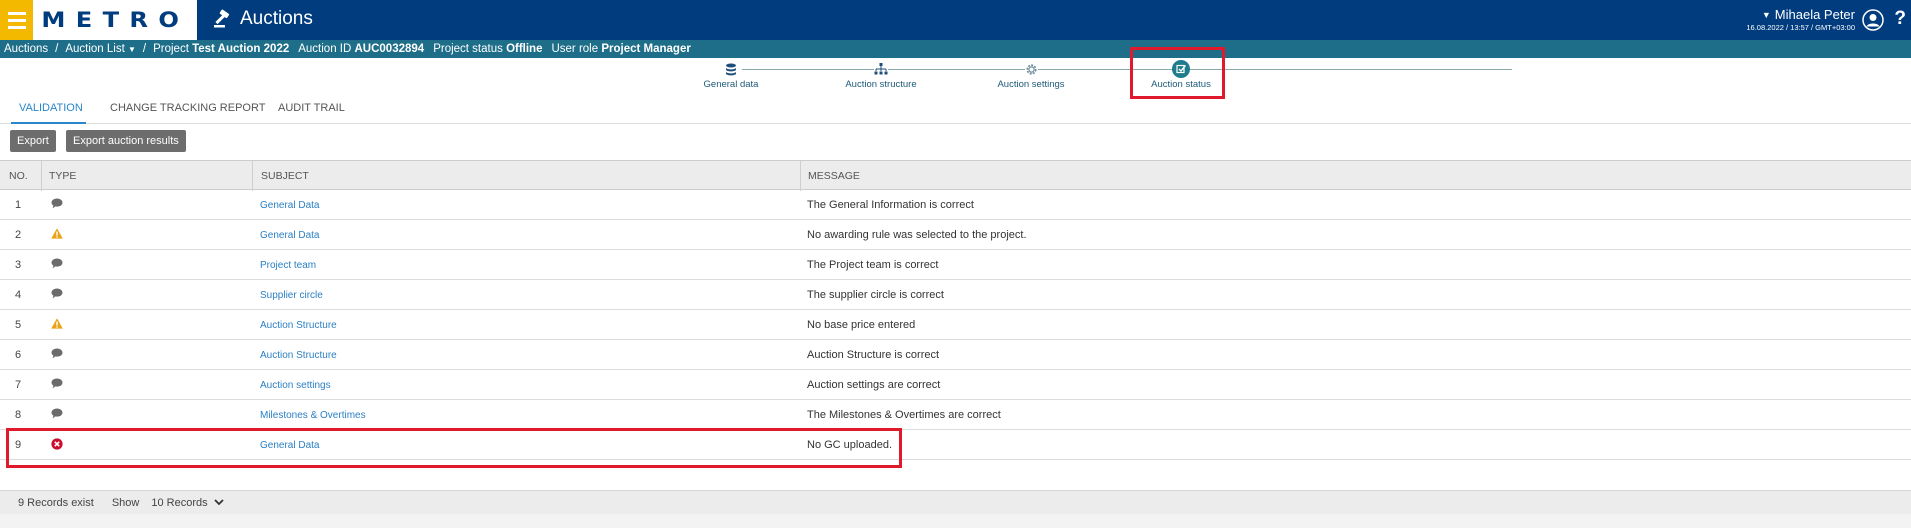  Describe the element at coordinates (361, 49) in the screenshot. I see `breadcrumb-auction-id: Auction ID AUC0032894` at that location.